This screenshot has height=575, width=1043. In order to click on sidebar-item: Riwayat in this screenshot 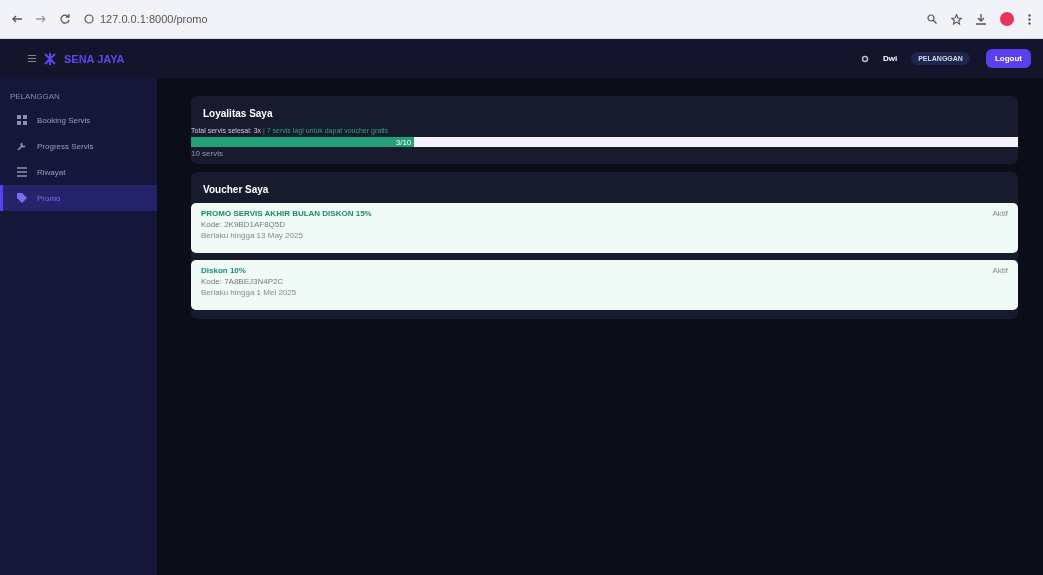, I will do `click(78, 172)`.